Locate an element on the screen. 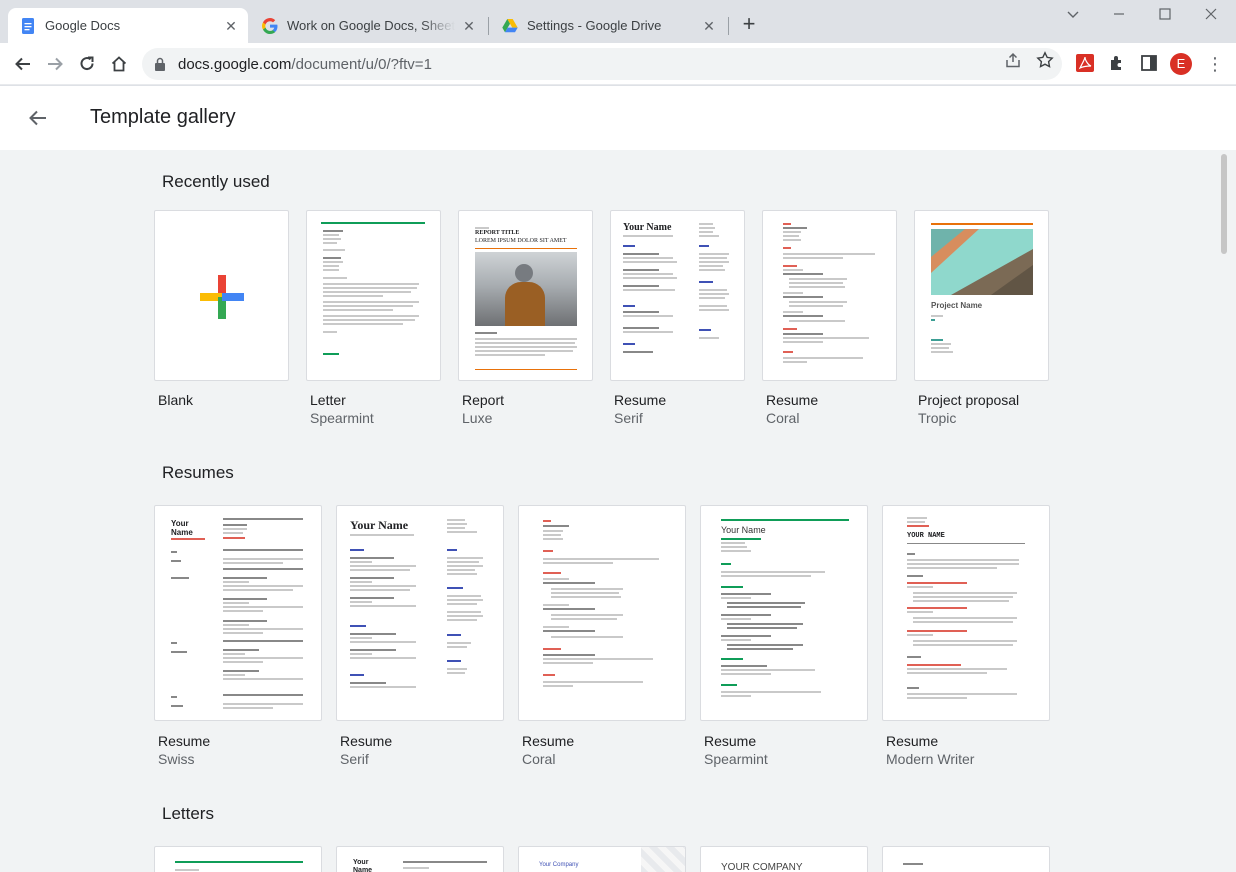  thumb-your-company: Your Company is located at coordinates (559, 865).